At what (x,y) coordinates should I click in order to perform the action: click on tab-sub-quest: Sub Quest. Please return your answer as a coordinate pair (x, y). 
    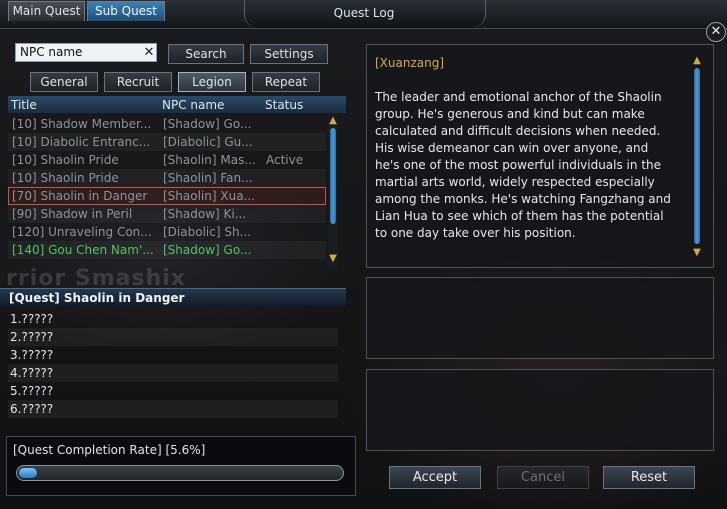
    Looking at the image, I should click on (126, 11).